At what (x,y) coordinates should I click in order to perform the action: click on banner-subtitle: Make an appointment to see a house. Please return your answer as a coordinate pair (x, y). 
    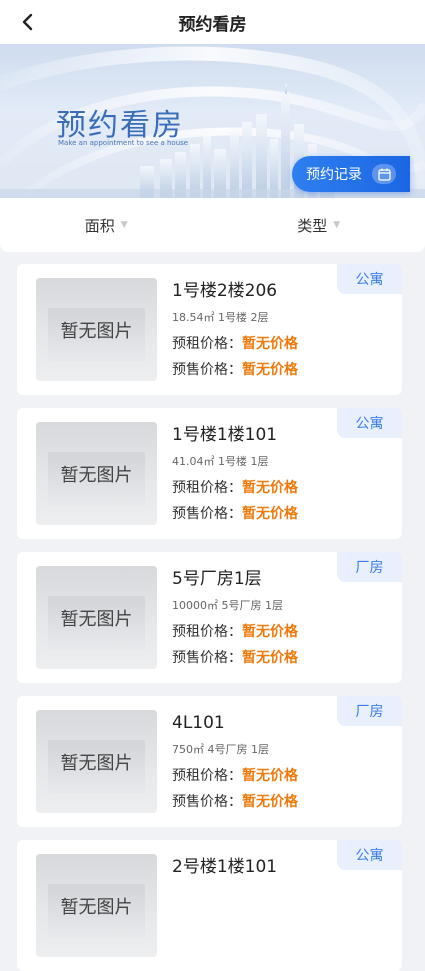
    Looking at the image, I should click on (123, 143).